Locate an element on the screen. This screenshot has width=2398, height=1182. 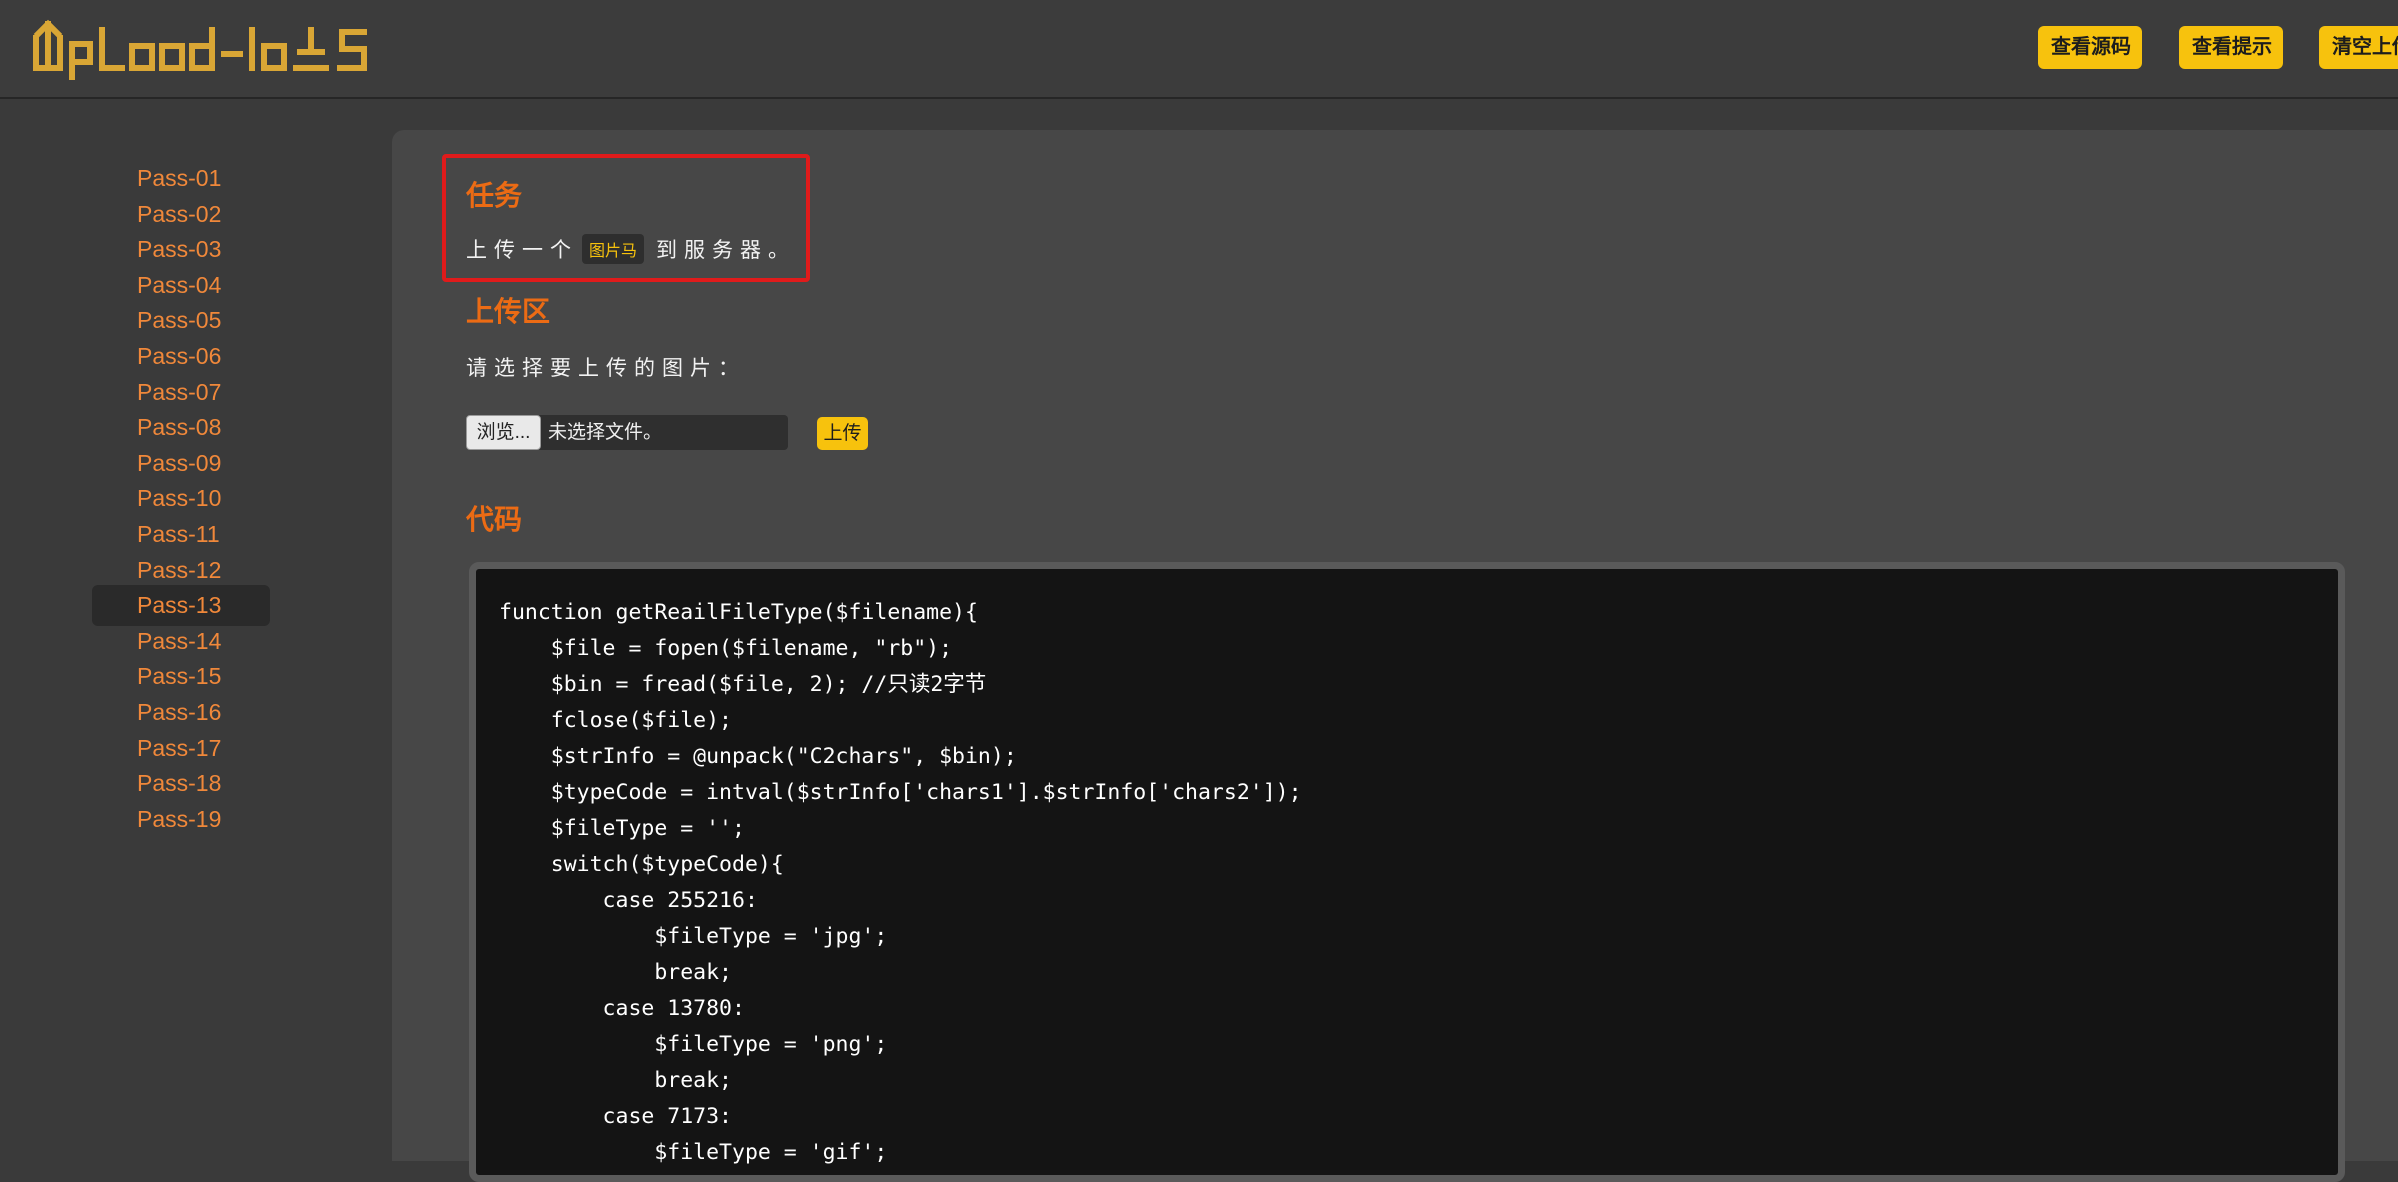
code-line: case 255216: is located at coordinates (628, 900).